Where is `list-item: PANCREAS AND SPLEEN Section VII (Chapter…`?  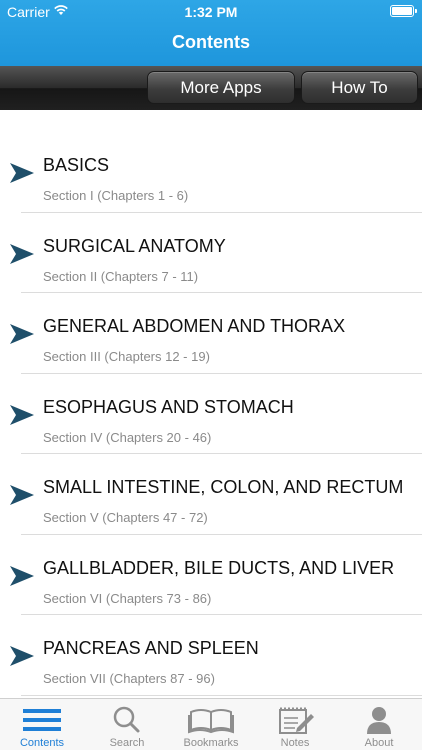
list-item: PANCREAS AND SPLEEN Section VII (Chapter… is located at coordinates (211, 655).